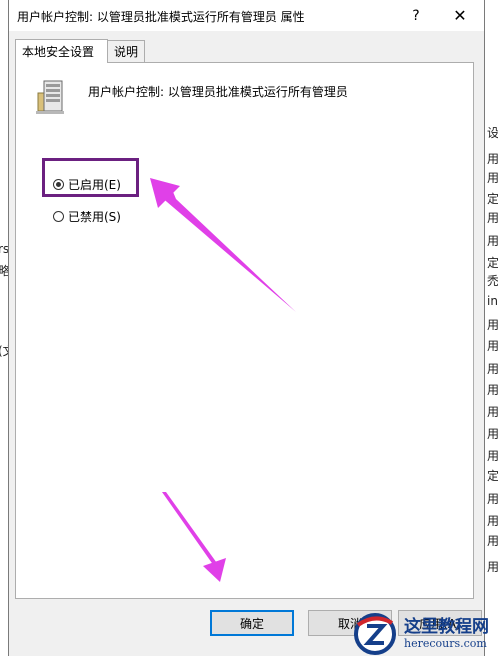 Image resolution: width=498 pixels, height=656 pixels. What do you see at coordinates (375, 634) in the screenshot?
I see `watermark-logo-icon` at bounding box center [375, 634].